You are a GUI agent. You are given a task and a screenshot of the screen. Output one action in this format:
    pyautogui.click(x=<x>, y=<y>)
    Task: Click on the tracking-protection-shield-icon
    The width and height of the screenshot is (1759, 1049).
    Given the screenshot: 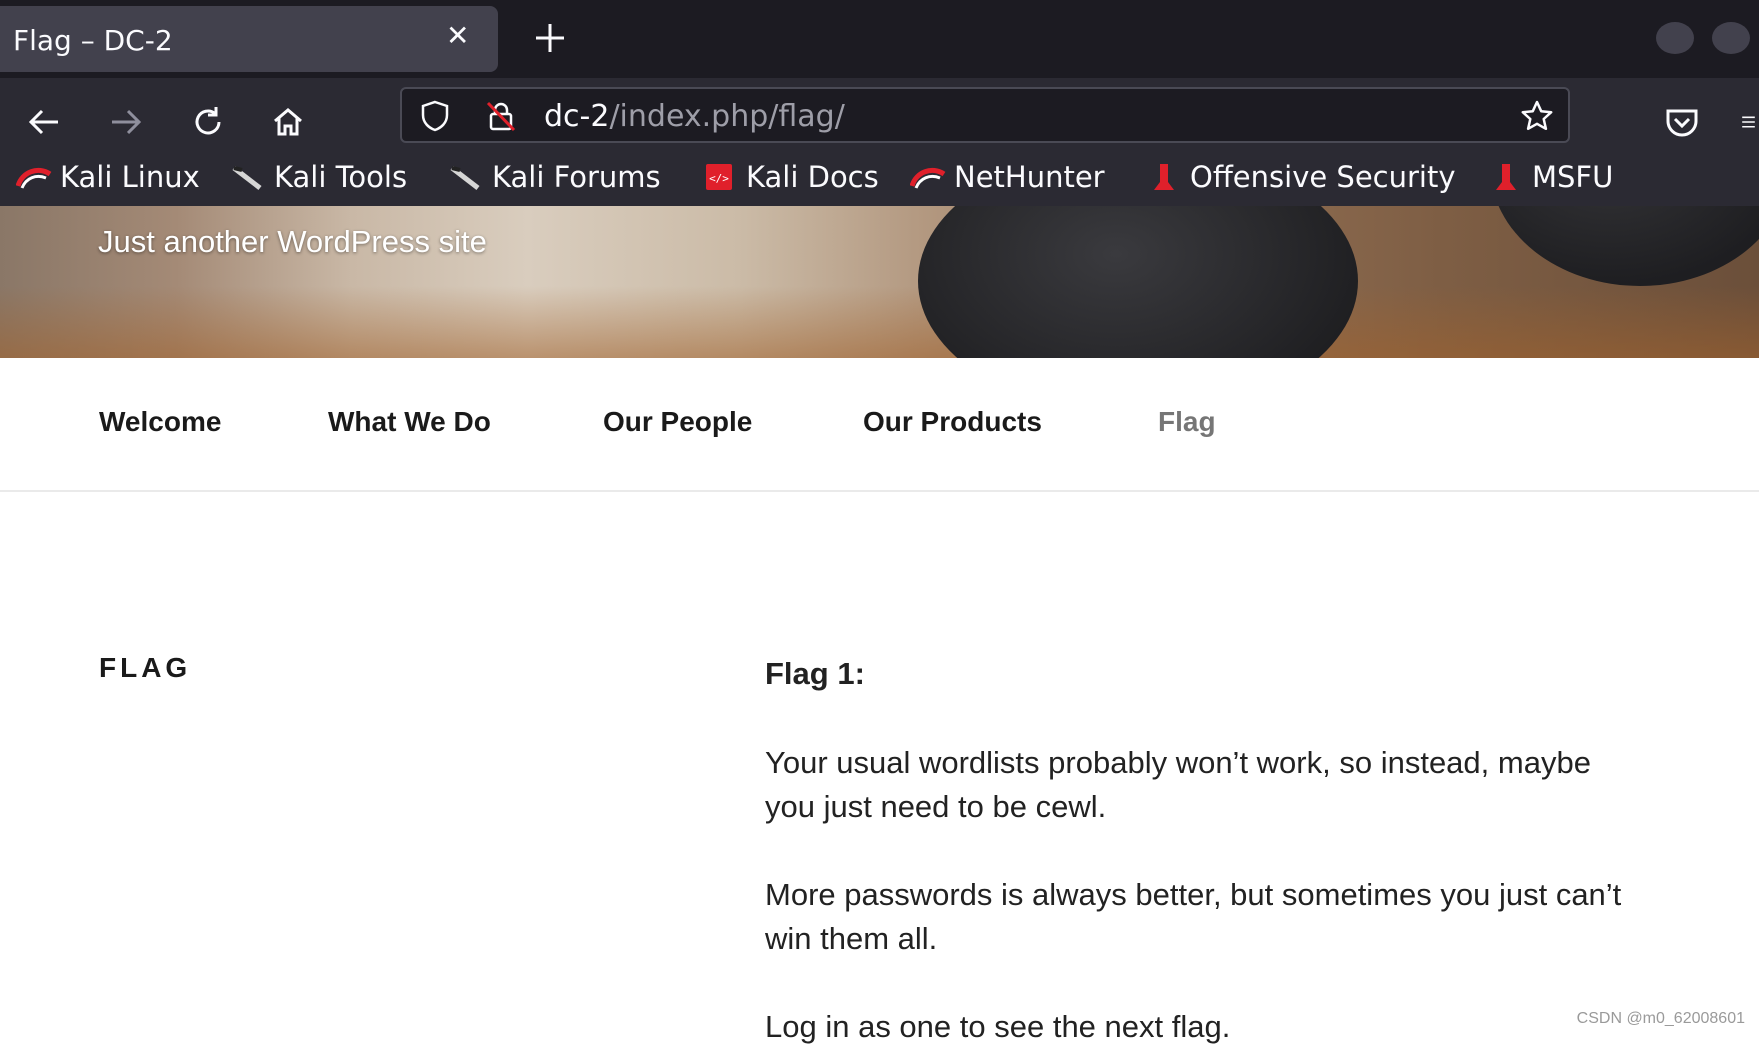 What is the action you would take?
    pyautogui.click(x=435, y=118)
    